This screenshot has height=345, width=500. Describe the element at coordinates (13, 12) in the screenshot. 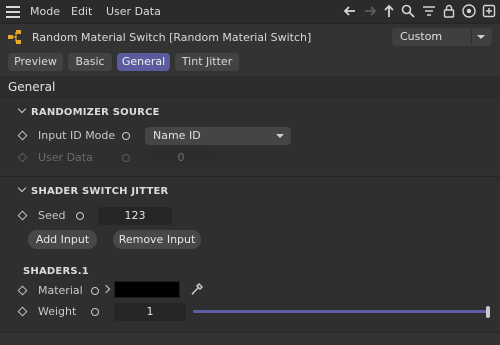

I see `hamburger-menu-icon` at that location.